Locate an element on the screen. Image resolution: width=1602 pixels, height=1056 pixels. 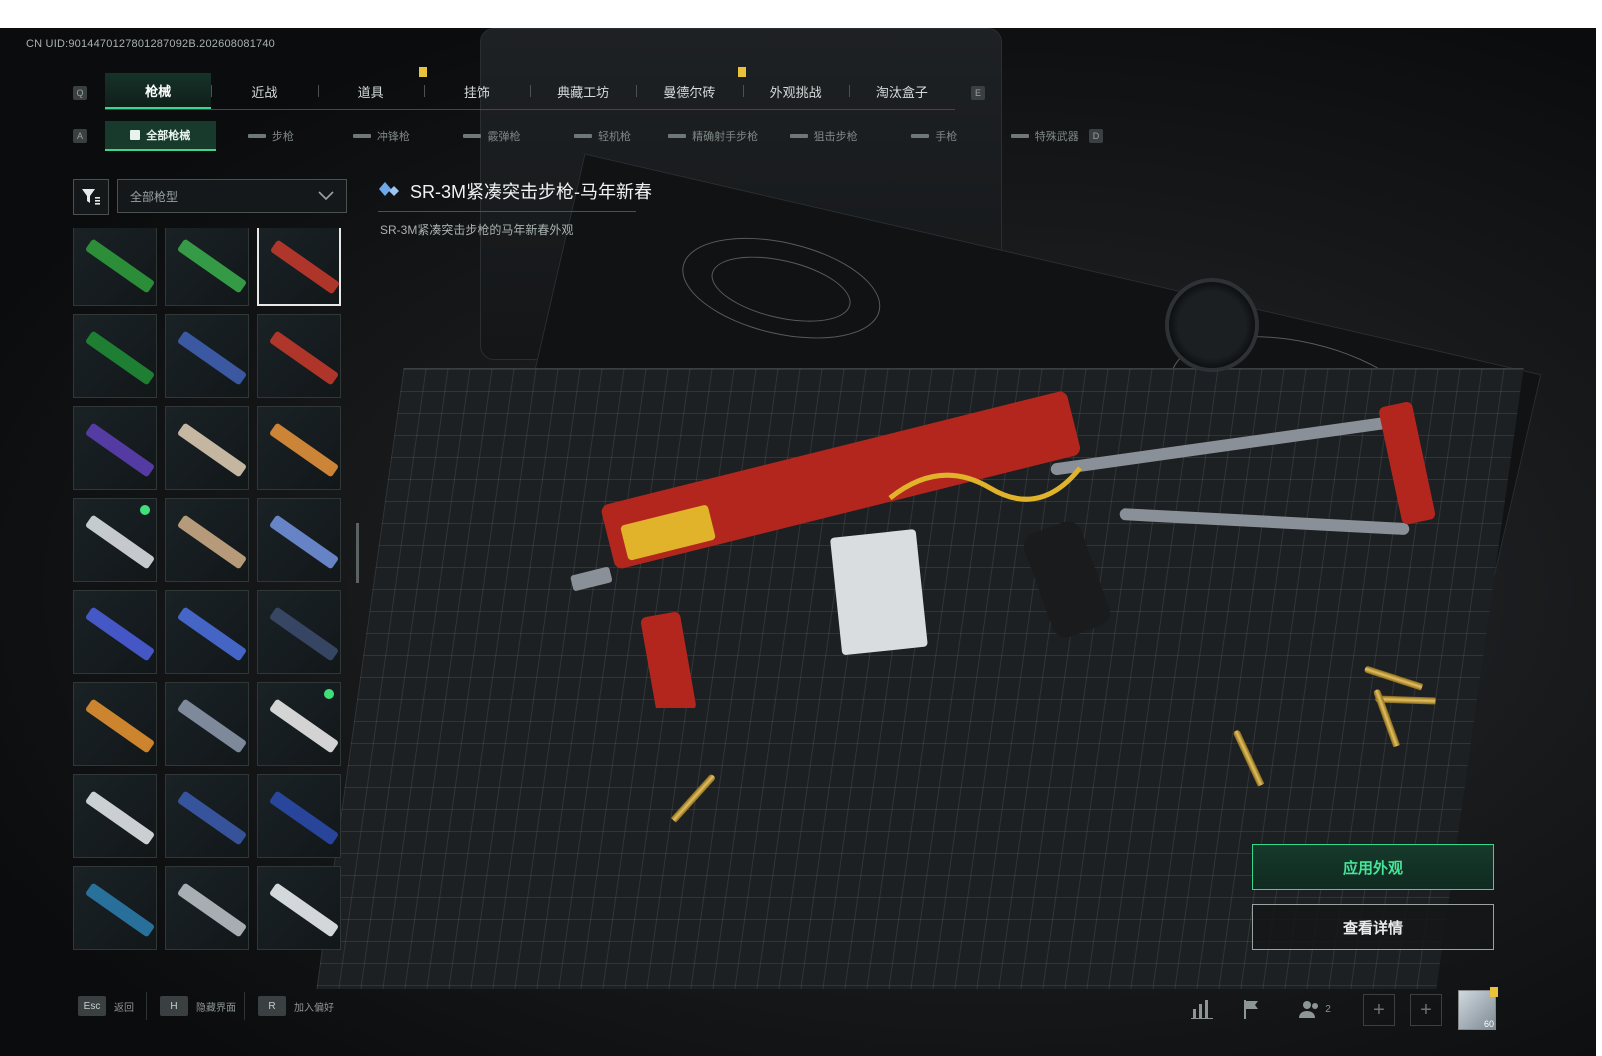
invite-slot-1: + is located at coordinates (1379, 1010).